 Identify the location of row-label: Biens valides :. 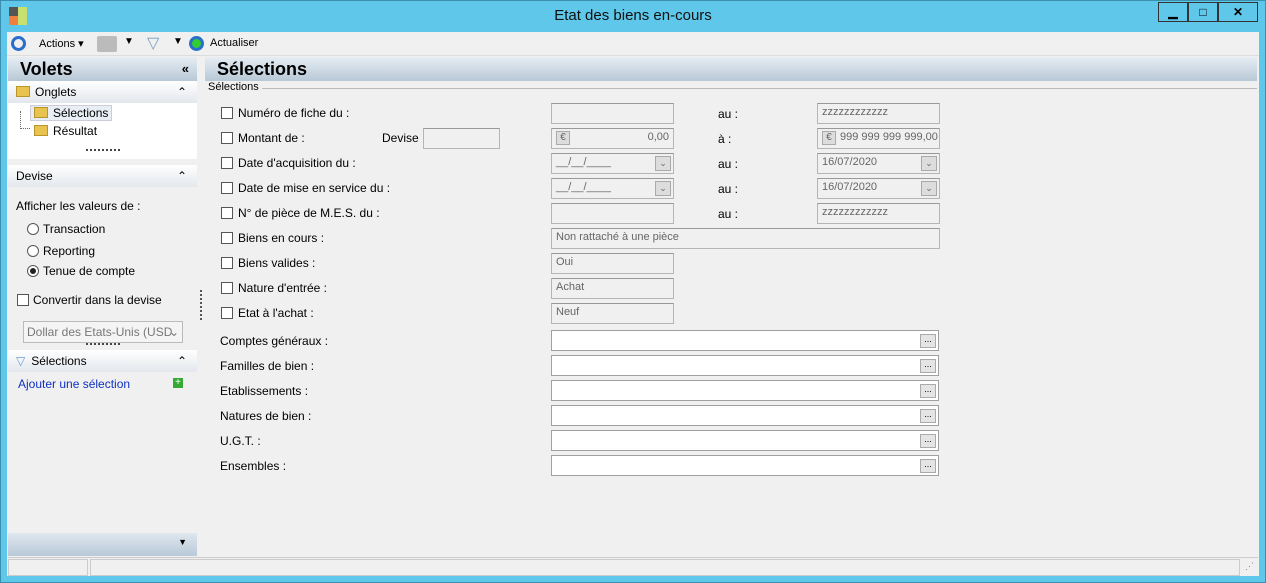
(277, 263).